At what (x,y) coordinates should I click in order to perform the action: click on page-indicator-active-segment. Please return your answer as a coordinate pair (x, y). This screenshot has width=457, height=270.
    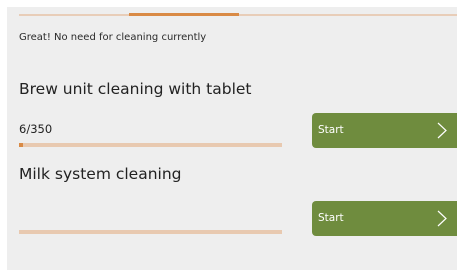
    Looking at the image, I should click on (184, 14).